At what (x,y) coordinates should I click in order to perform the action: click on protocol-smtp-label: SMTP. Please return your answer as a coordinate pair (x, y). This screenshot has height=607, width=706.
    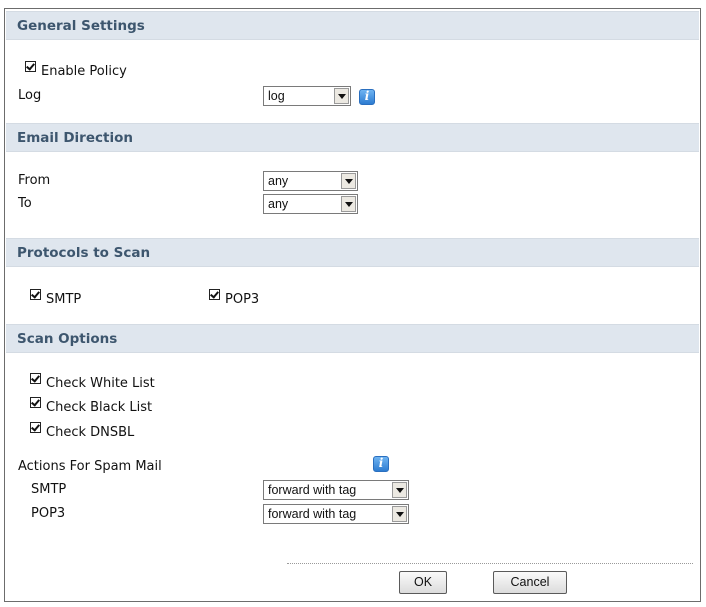
    Looking at the image, I should click on (64, 299).